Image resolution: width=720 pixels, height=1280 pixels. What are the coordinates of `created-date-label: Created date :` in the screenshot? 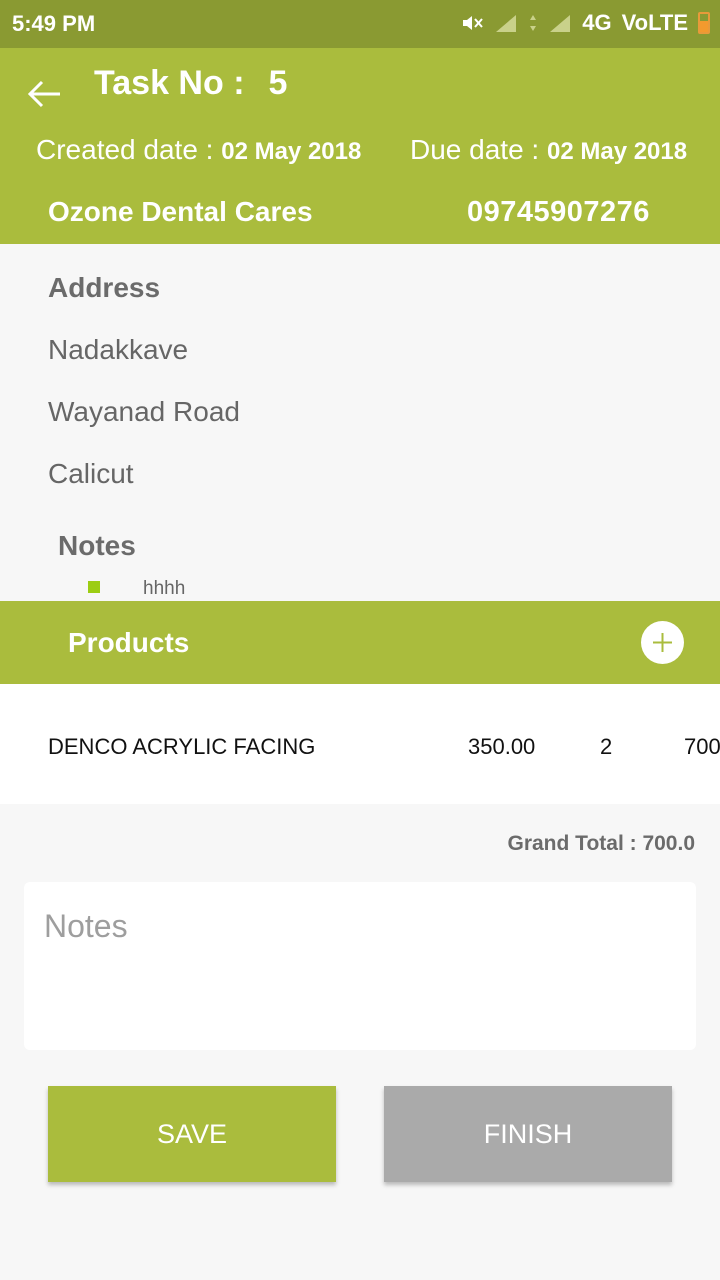 It's located at (125, 149).